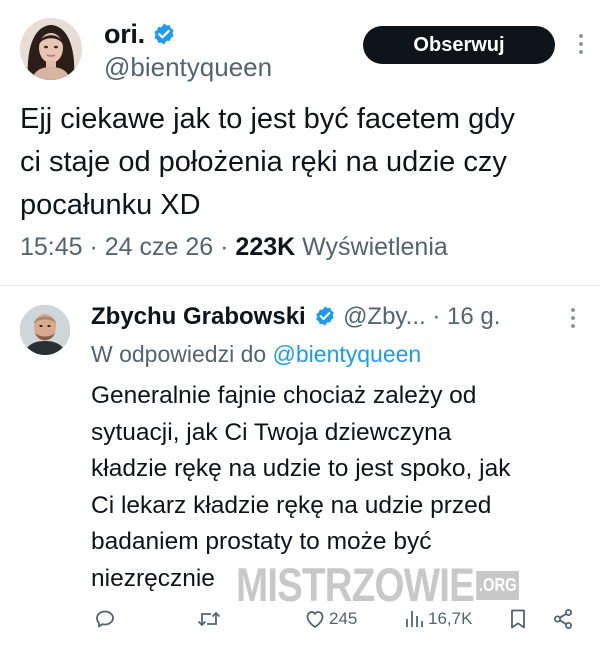  Describe the element at coordinates (459, 45) in the screenshot. I see `follow-button: Obserwuj` at that location.